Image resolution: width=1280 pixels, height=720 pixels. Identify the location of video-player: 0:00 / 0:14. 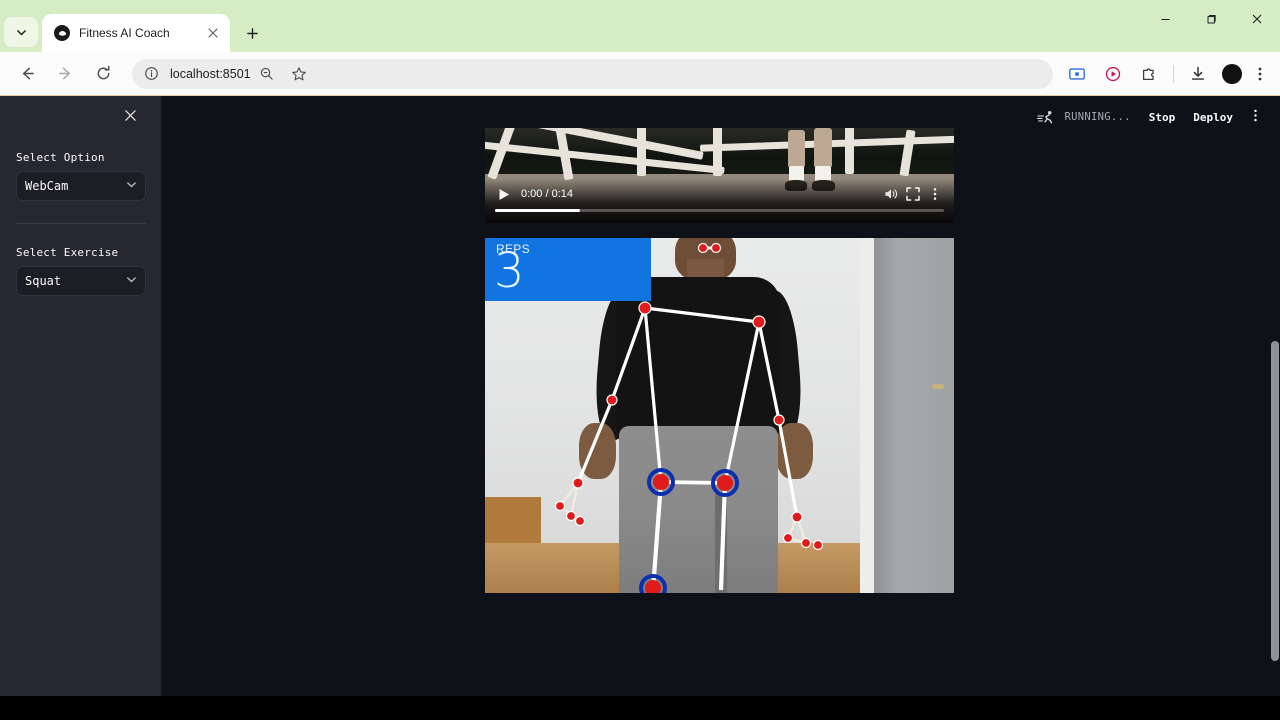
(719, 175).